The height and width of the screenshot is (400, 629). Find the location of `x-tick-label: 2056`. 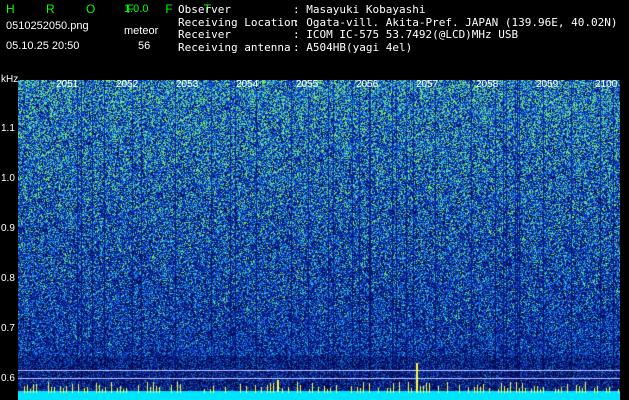

x-tick-label: 2056 is located at coordinates (367, 84).